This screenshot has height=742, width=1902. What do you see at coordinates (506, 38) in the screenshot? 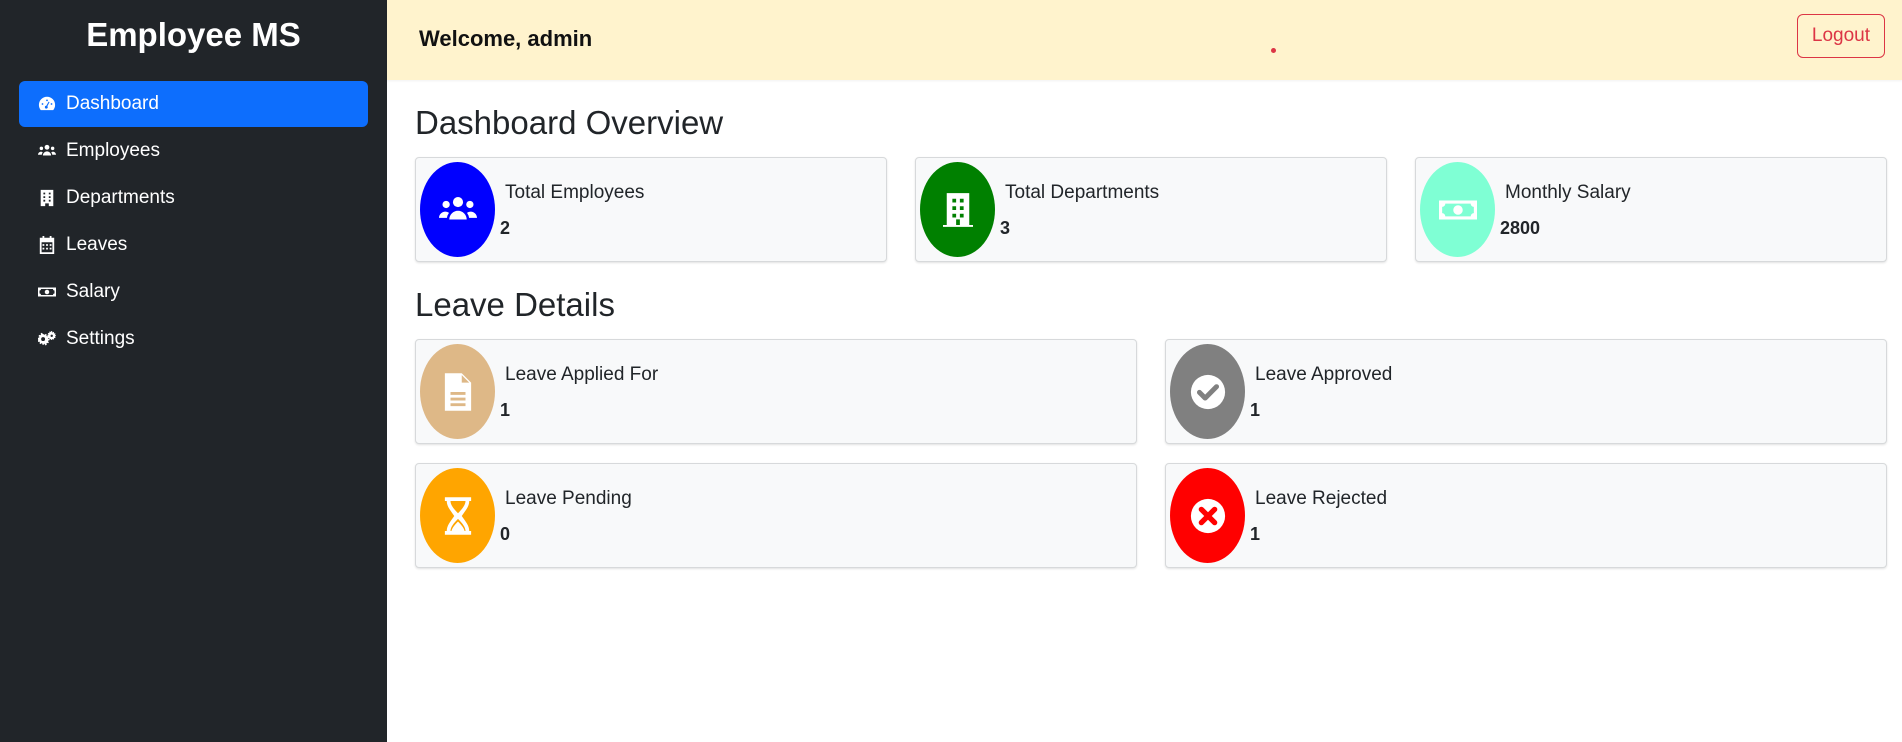
I see `welcome-text: Welcome, admin` at bounding box center [506, 38].